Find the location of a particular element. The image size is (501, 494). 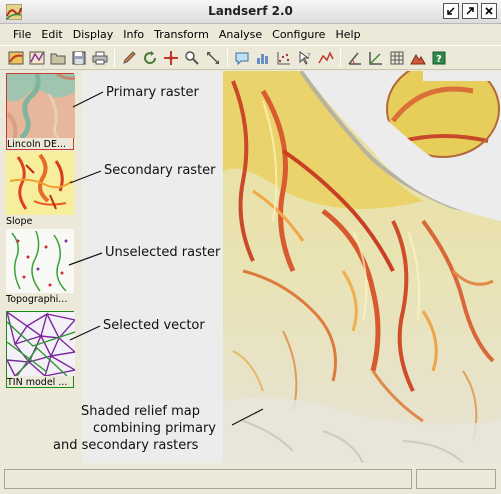

annotation-relief-line-1: Shaded relief map is located at coordinates (140, 411).